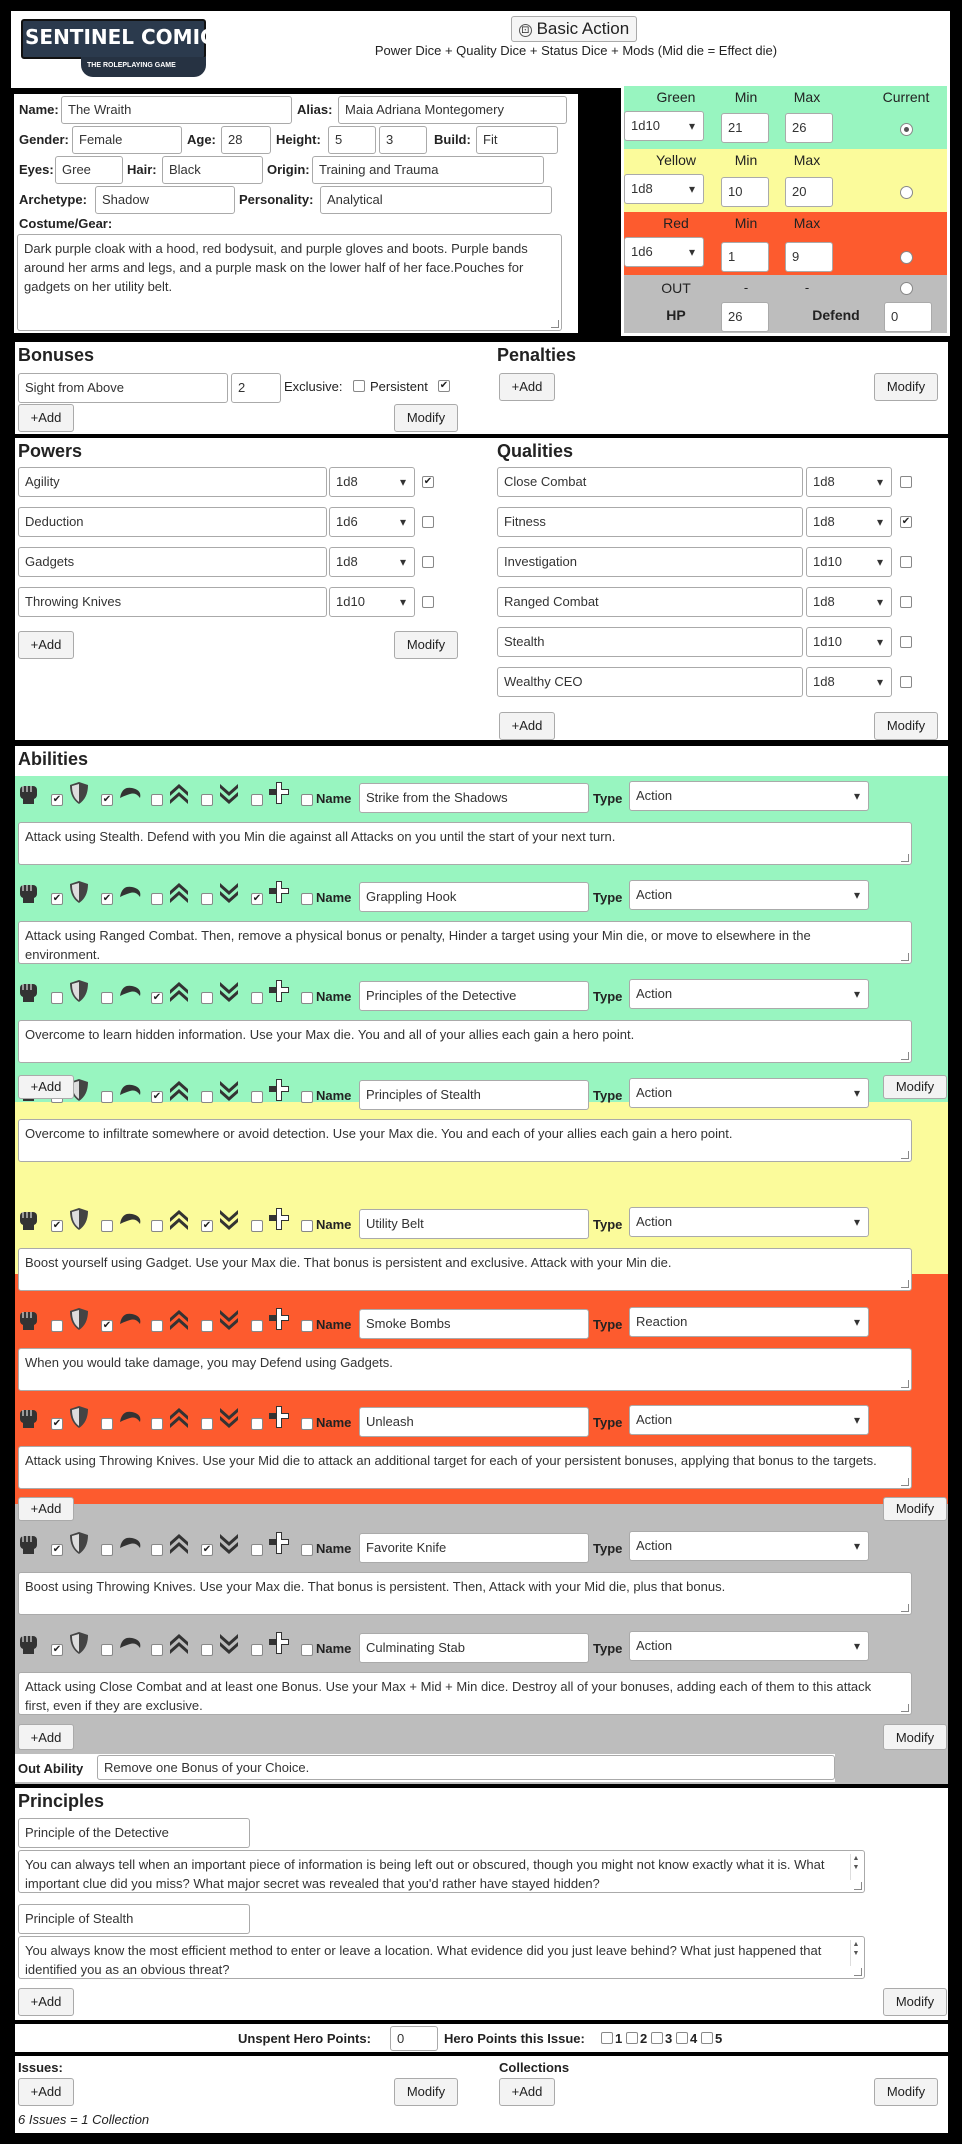 Image resolution: width=962 pixels, height=2144 pixels. I want to click on red-max-field: 9, so click(809, 257).